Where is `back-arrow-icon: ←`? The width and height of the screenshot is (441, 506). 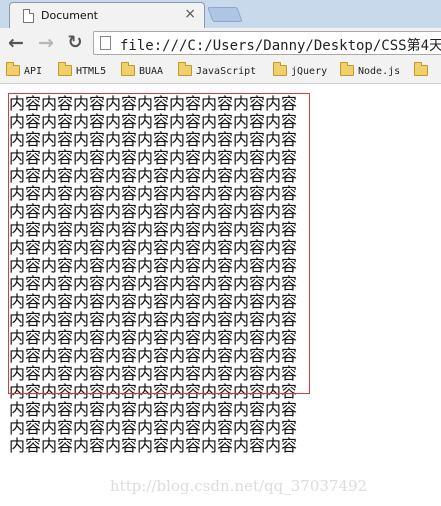 back-arrow-icon: ← is located at coordinates (16, 43).